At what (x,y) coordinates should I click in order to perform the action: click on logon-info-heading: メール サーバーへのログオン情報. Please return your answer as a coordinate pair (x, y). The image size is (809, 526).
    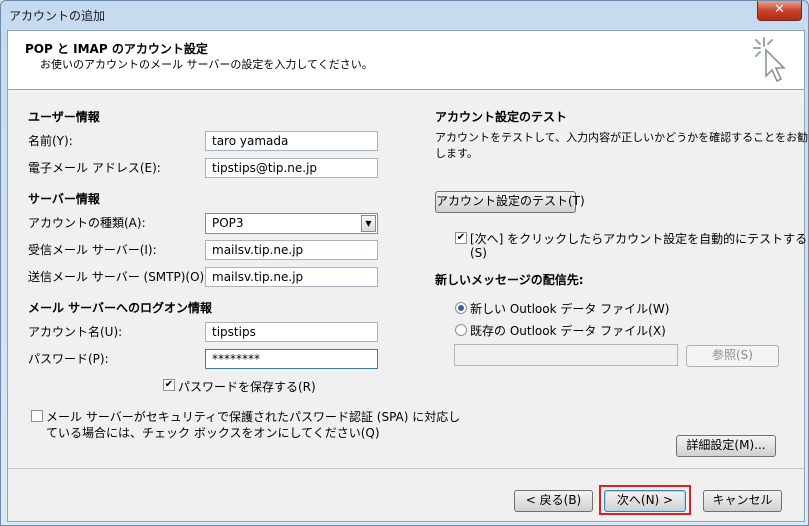
    Looking at the image, I should click on (120, 308).